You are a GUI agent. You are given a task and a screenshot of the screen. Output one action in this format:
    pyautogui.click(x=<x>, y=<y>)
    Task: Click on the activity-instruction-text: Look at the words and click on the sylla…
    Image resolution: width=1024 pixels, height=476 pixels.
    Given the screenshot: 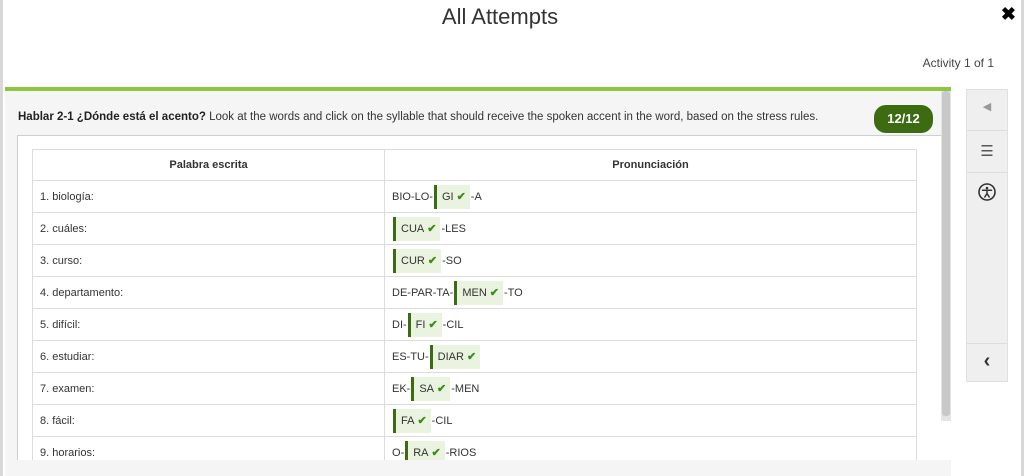 What is the action you would take?
    pyautogui.click(x=514, y=117)
    